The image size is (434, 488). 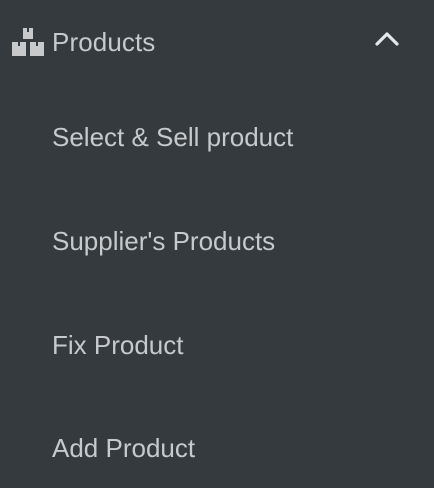 I want to click on submenu-item-add-product: Add Product, so click(x=232, y=448).